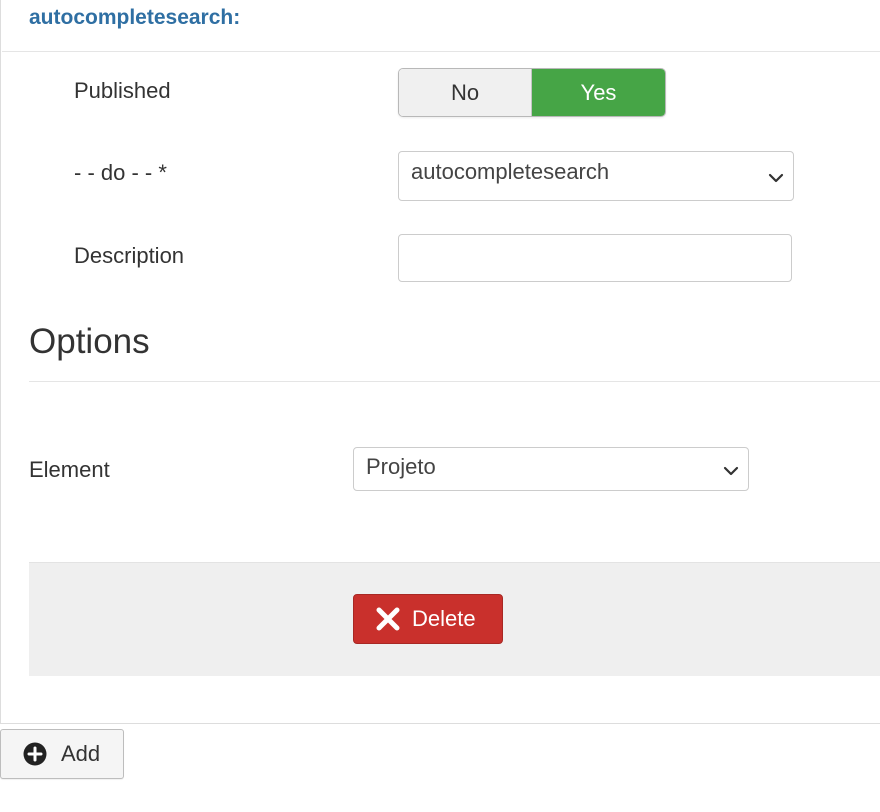 This screenshot has width=880, height=812. What do you see at coordinates (388, 619) in the screenshot?
I see `close-icon` at bounding box center [388, 619].